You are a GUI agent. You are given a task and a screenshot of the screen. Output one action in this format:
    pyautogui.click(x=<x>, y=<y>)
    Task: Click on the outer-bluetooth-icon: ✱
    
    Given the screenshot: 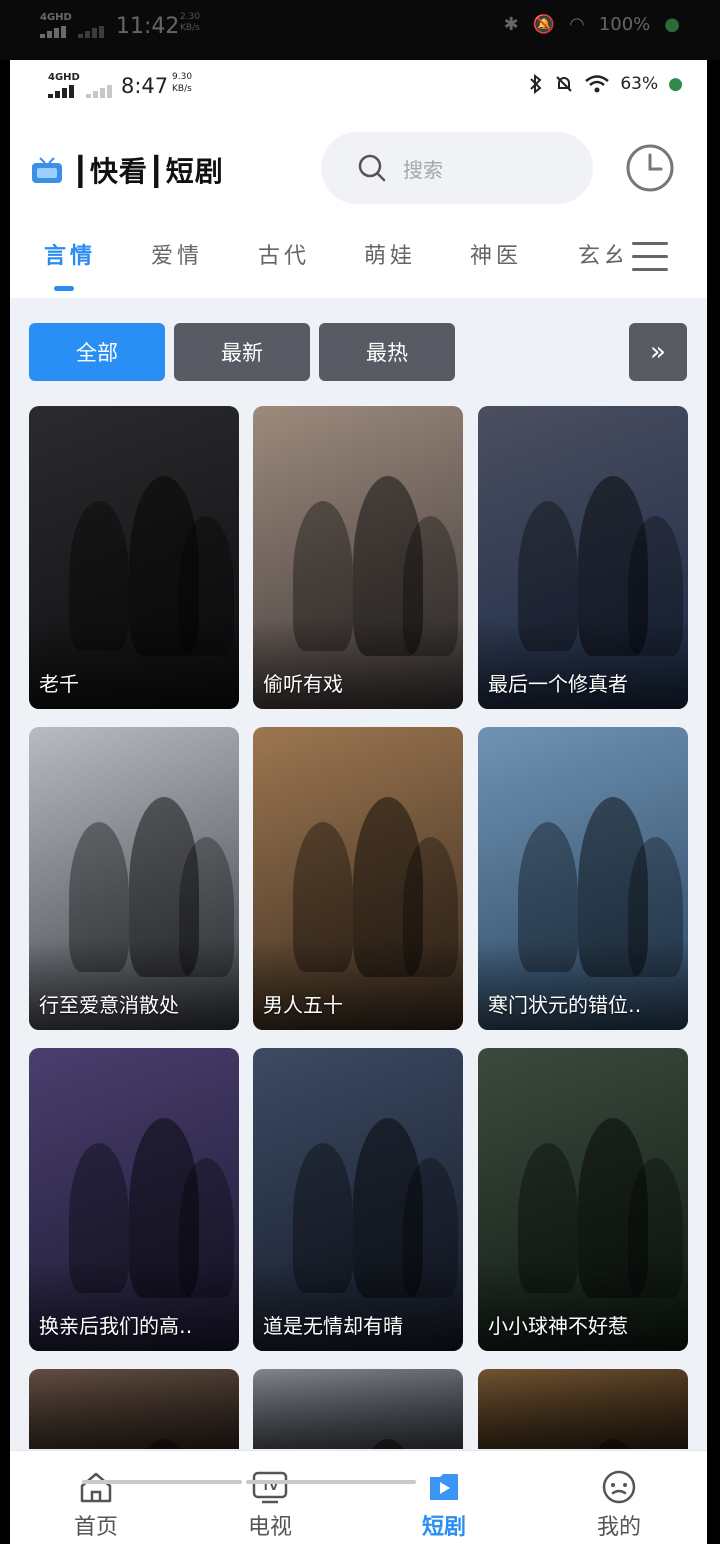 What is the action you would take?
    pyautogui.click(x=511, y=24)
    